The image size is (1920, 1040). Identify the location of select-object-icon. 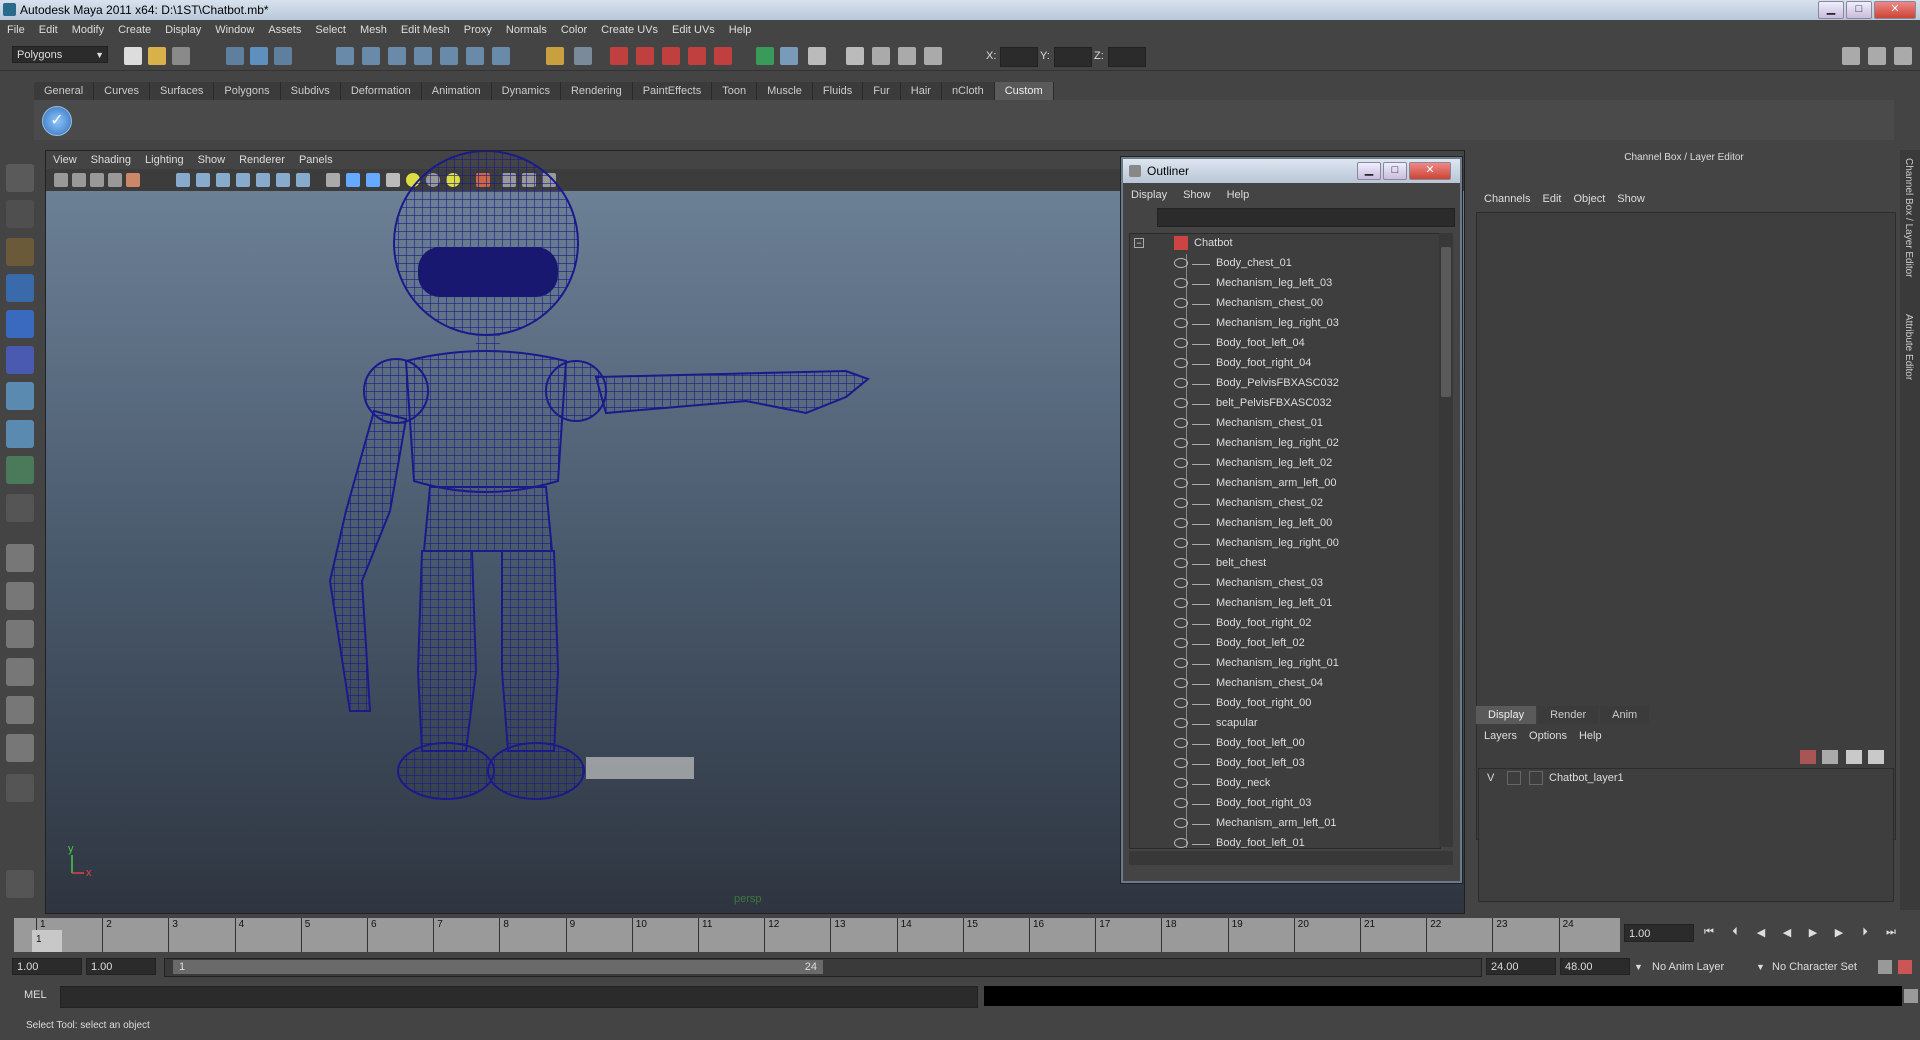
(259, 56).